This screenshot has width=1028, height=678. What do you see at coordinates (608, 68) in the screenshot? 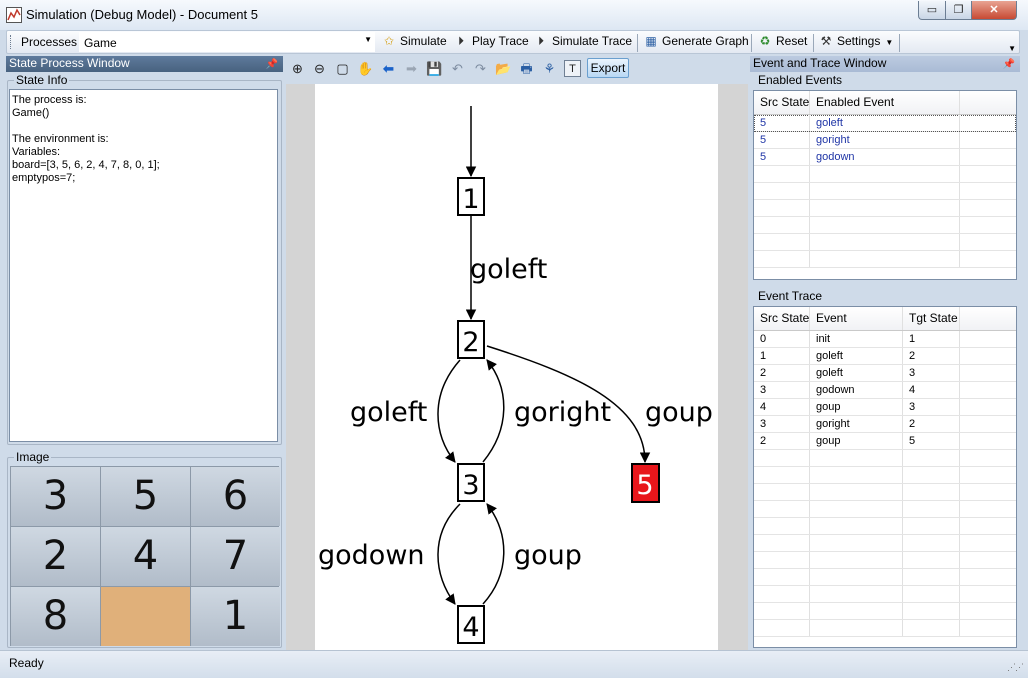
I see `export-button: Export` at bounding box center [608, 68].